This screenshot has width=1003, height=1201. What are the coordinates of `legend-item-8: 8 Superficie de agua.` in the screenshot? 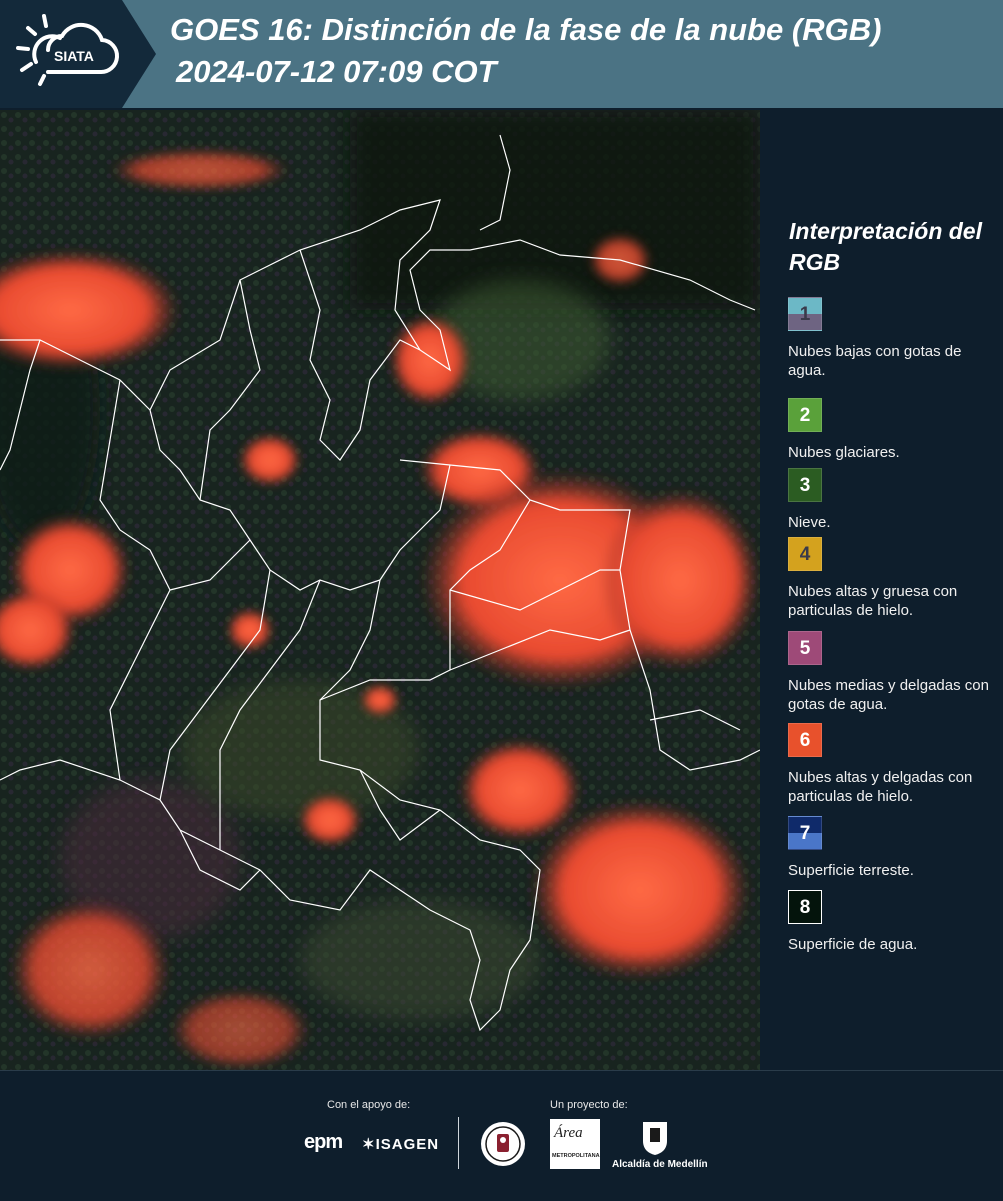 It's located at (893, 922).